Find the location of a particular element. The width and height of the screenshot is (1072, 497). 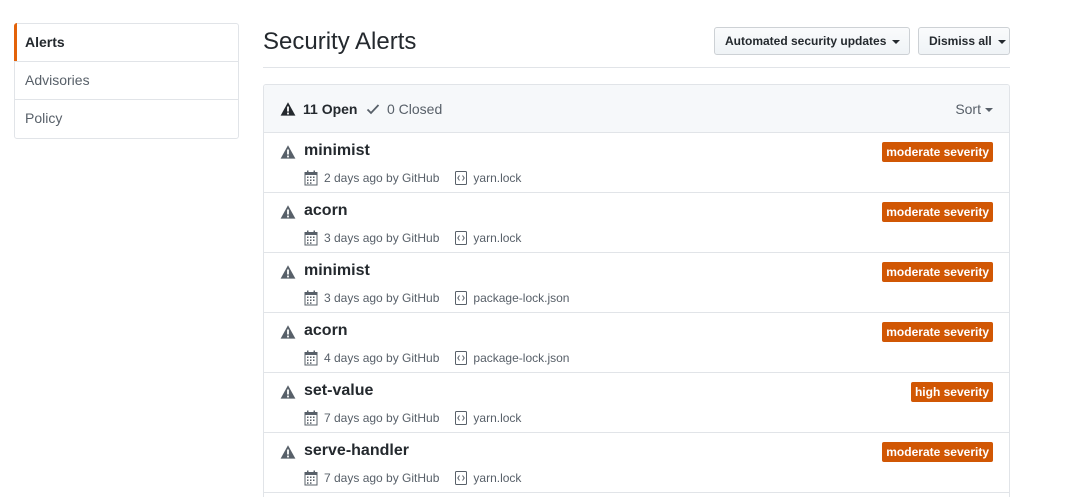

alert-meta: 2 days ago by GitHub yarn.lock is located at coordinates (412, 178).